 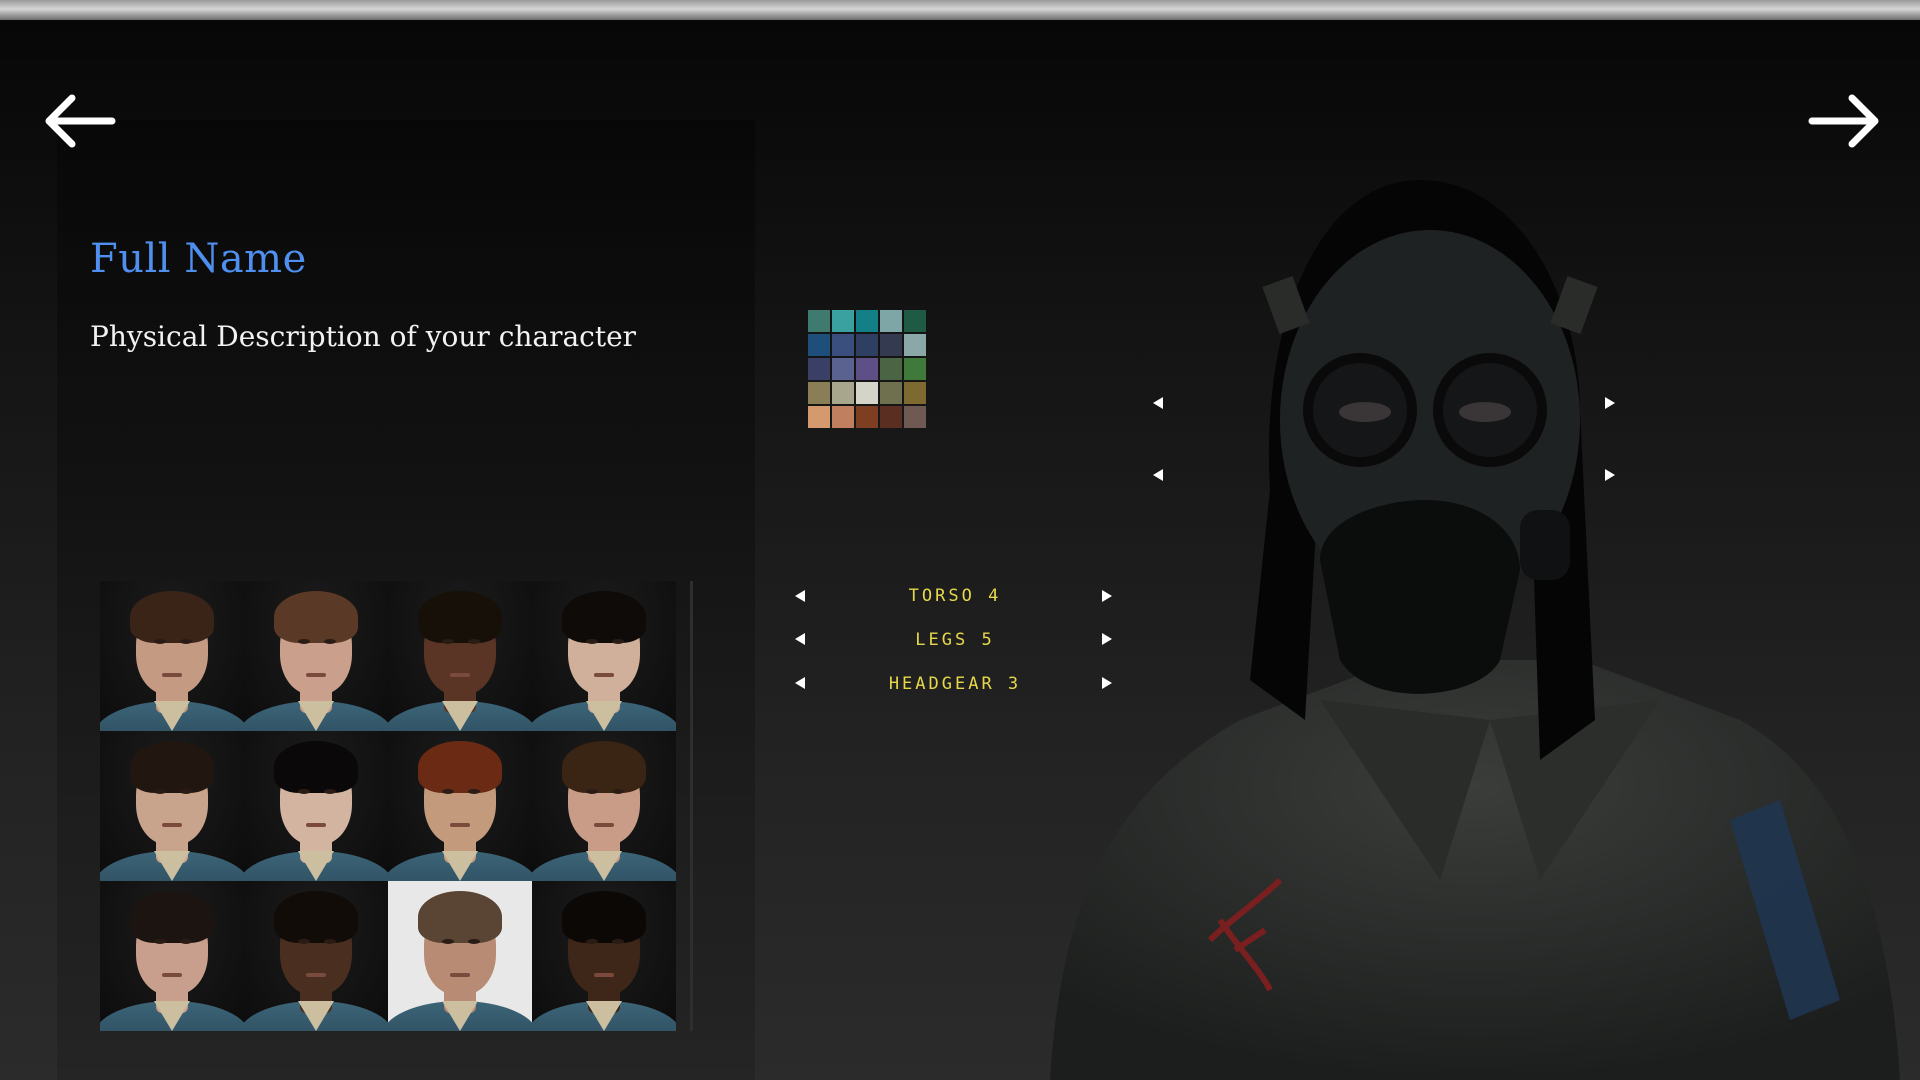 I want to click on full-name-field: Full Name, so click(x=198, y=259).